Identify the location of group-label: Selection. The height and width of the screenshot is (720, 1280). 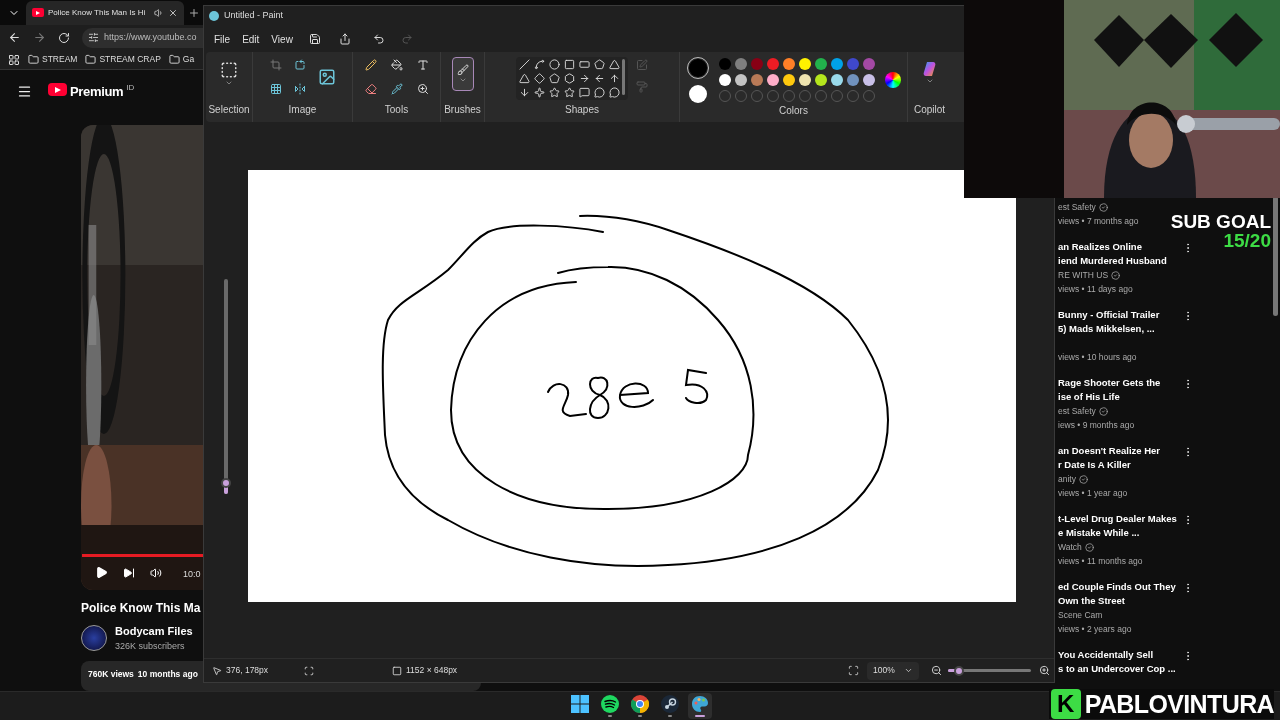
(229, 110).